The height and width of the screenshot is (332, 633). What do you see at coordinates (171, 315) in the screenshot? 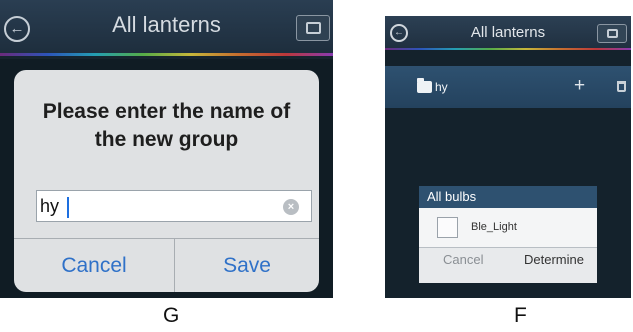
I see `caption-g: G` at bounding box center [171, 315].